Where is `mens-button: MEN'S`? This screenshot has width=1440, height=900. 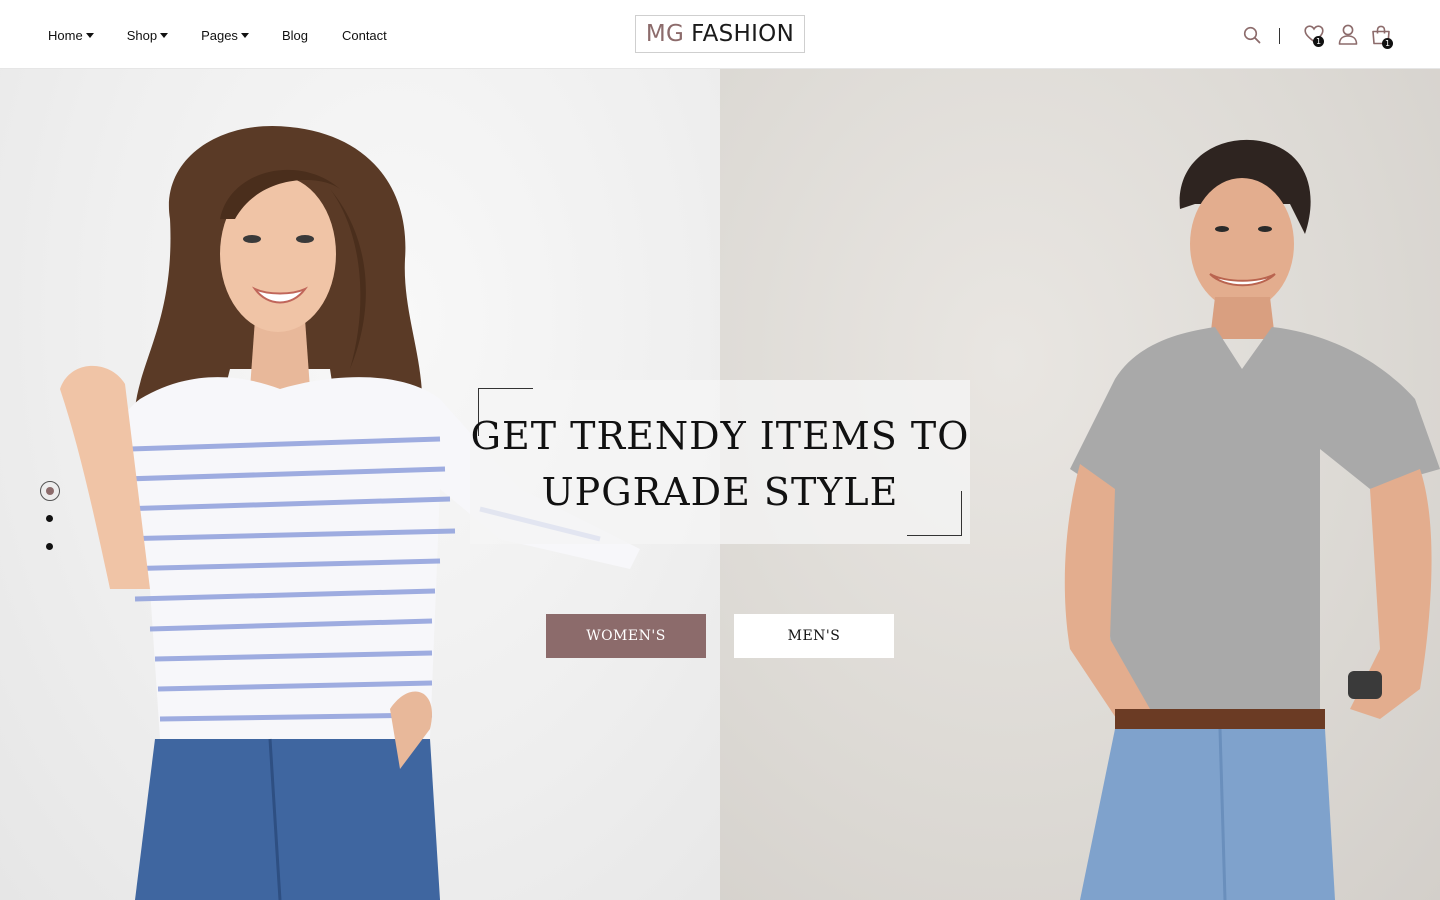 mens-button: MEN'S is located at coordinates (814, 636).